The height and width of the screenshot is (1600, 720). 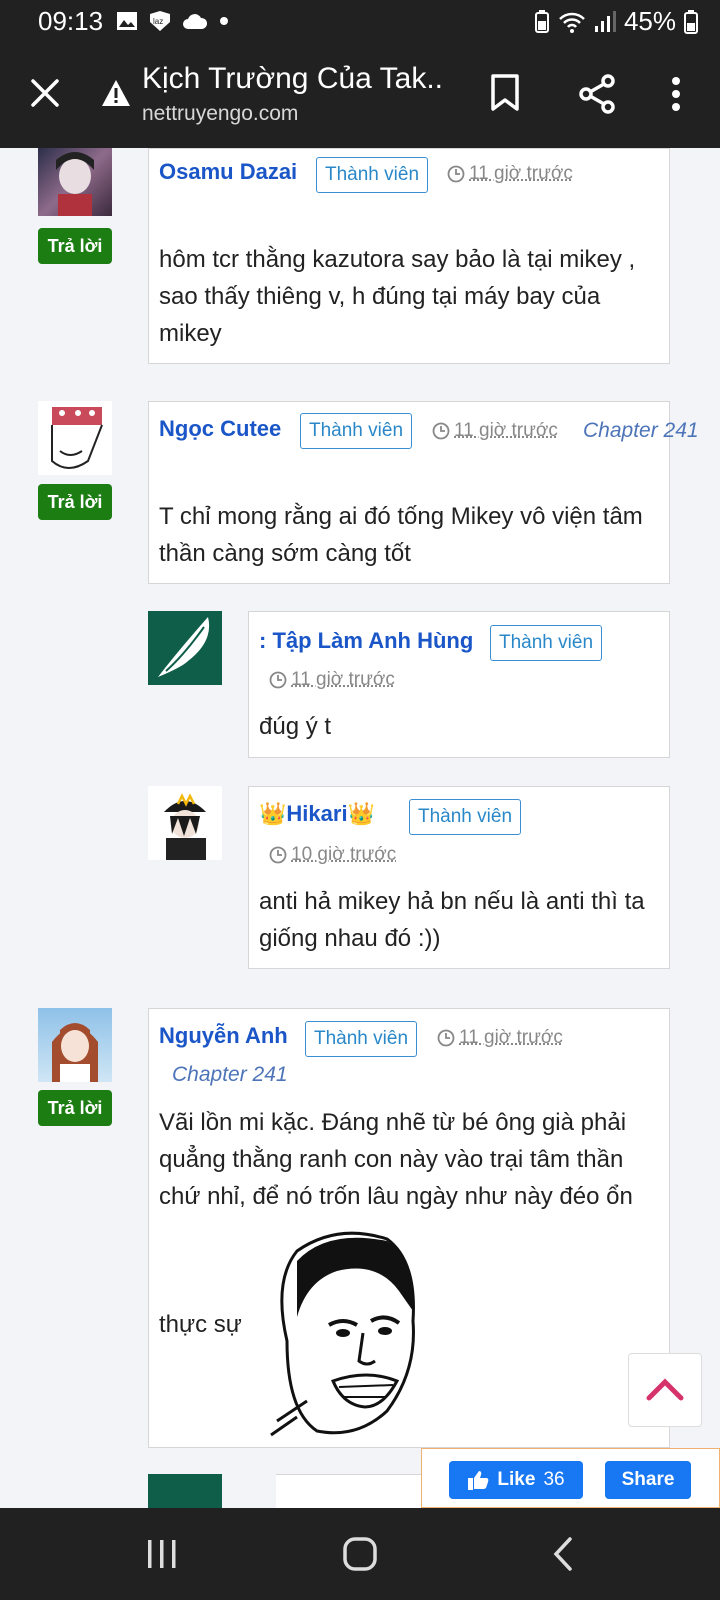 I want to click on laz-icon: laz, so click(x=160, y=21).